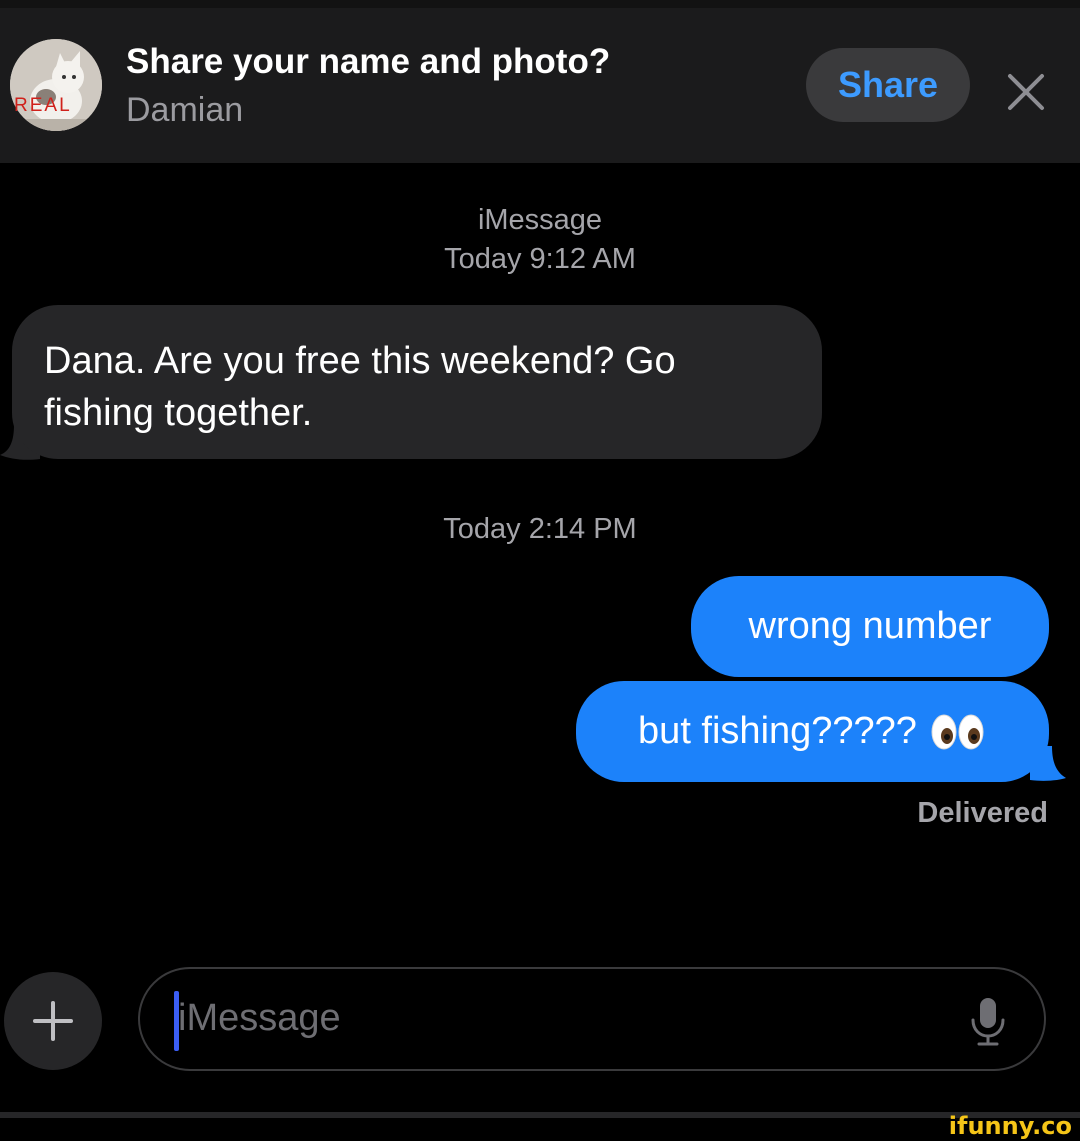 This screenshot has width=1080, height=1141. What do you see at coordinates (777, 731) in the screenshot?
I see `message-text: but fishing?????` at bounding box center [777, 731].